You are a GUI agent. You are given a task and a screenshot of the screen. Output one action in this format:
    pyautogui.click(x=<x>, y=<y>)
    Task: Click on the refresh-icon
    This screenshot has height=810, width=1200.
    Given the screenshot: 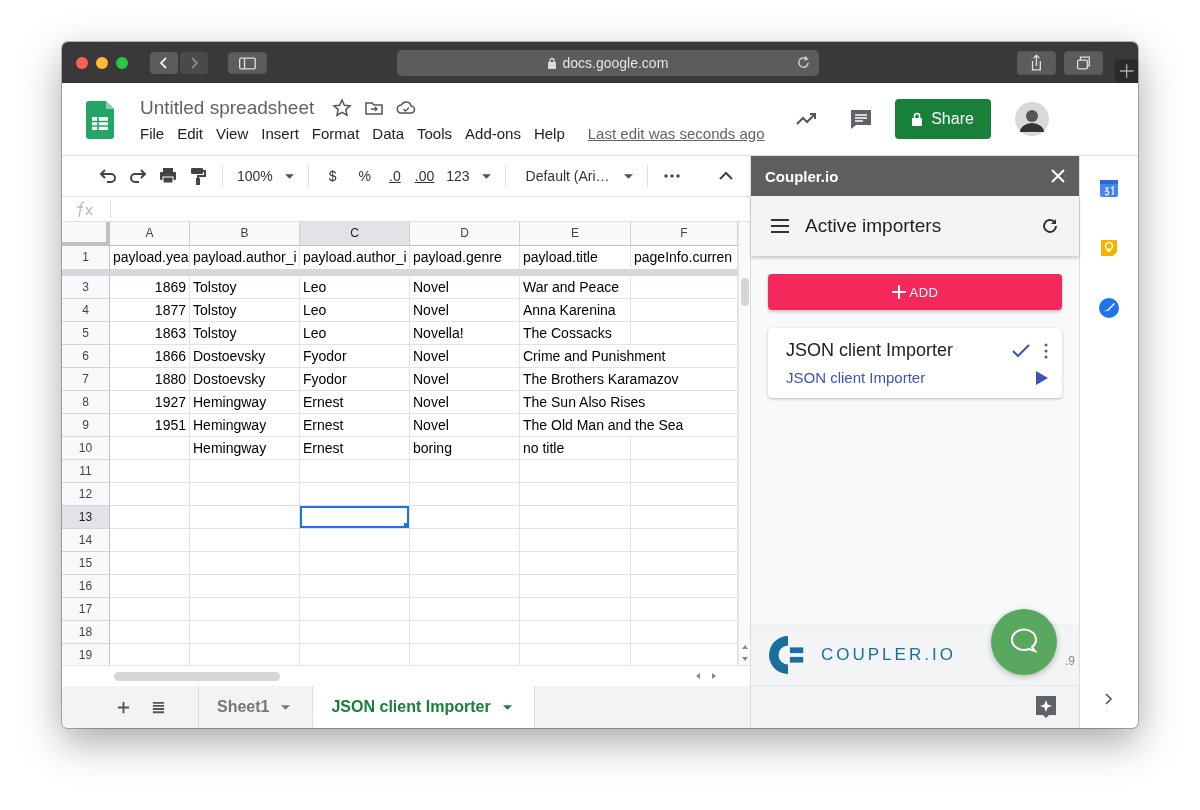 What is the action you would take?
    pyautogui.click(x=1050, y=226)
    